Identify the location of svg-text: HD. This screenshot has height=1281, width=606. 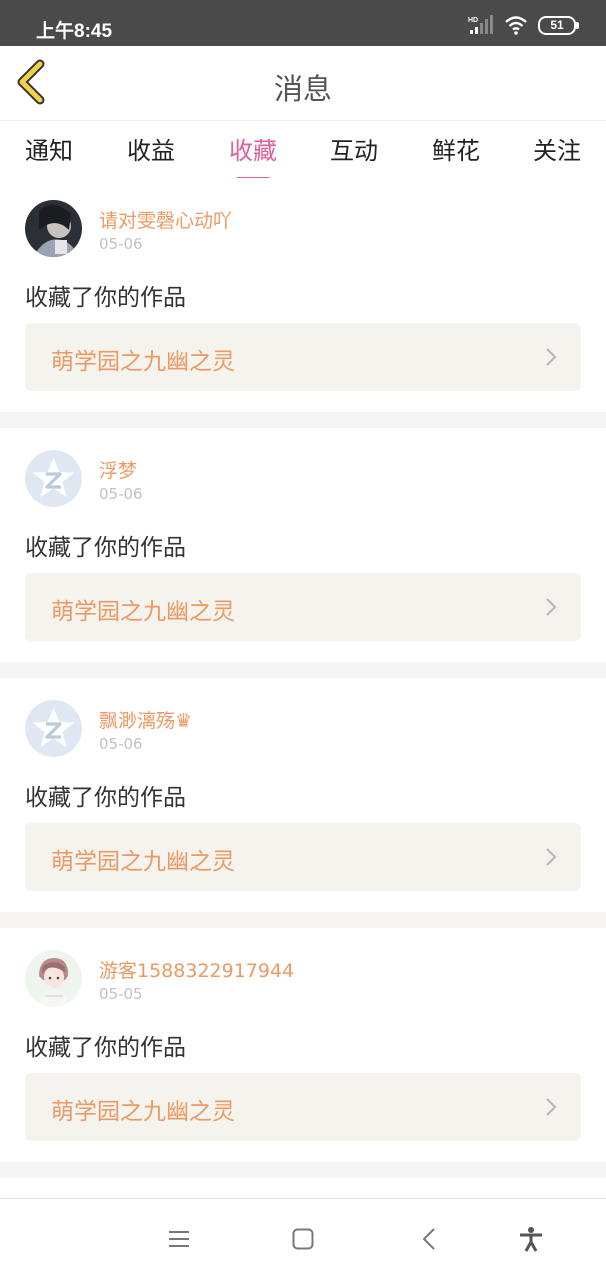
(473, 20).